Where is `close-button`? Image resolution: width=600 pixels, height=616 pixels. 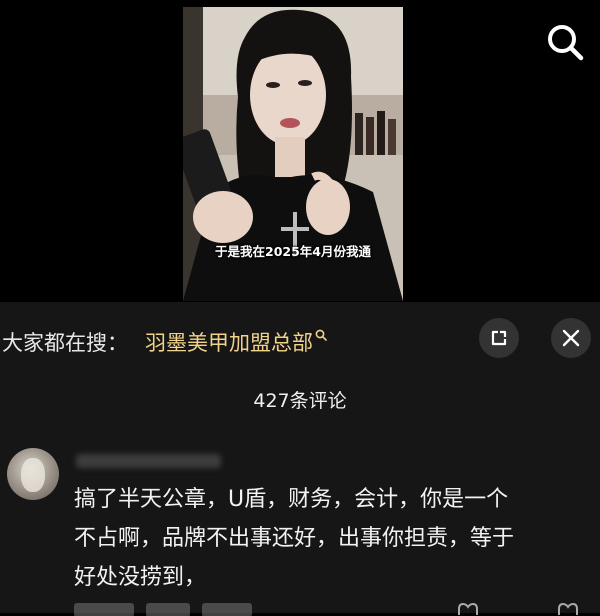 close-button is located at coordinates (571, 338).